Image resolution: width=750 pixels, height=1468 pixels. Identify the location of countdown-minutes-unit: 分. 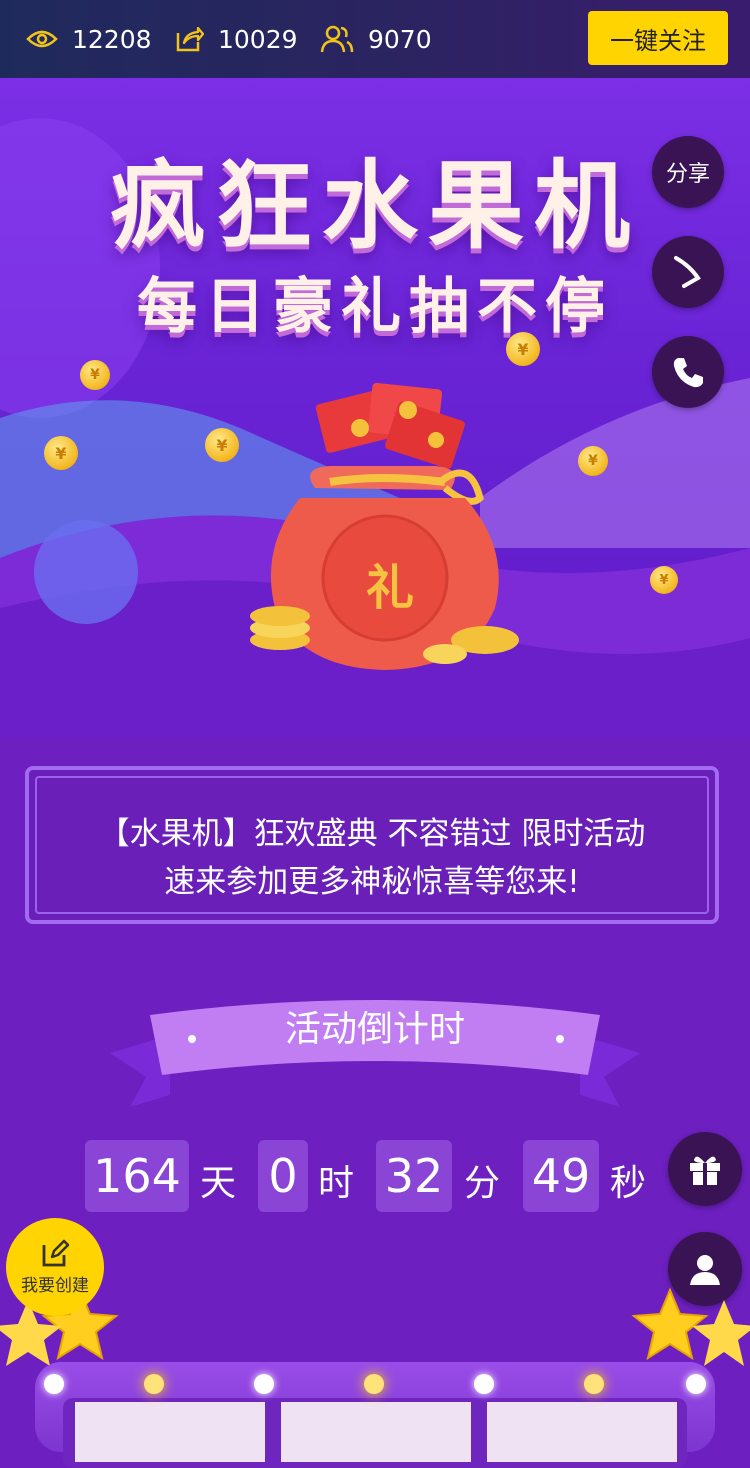
(482, 1183).